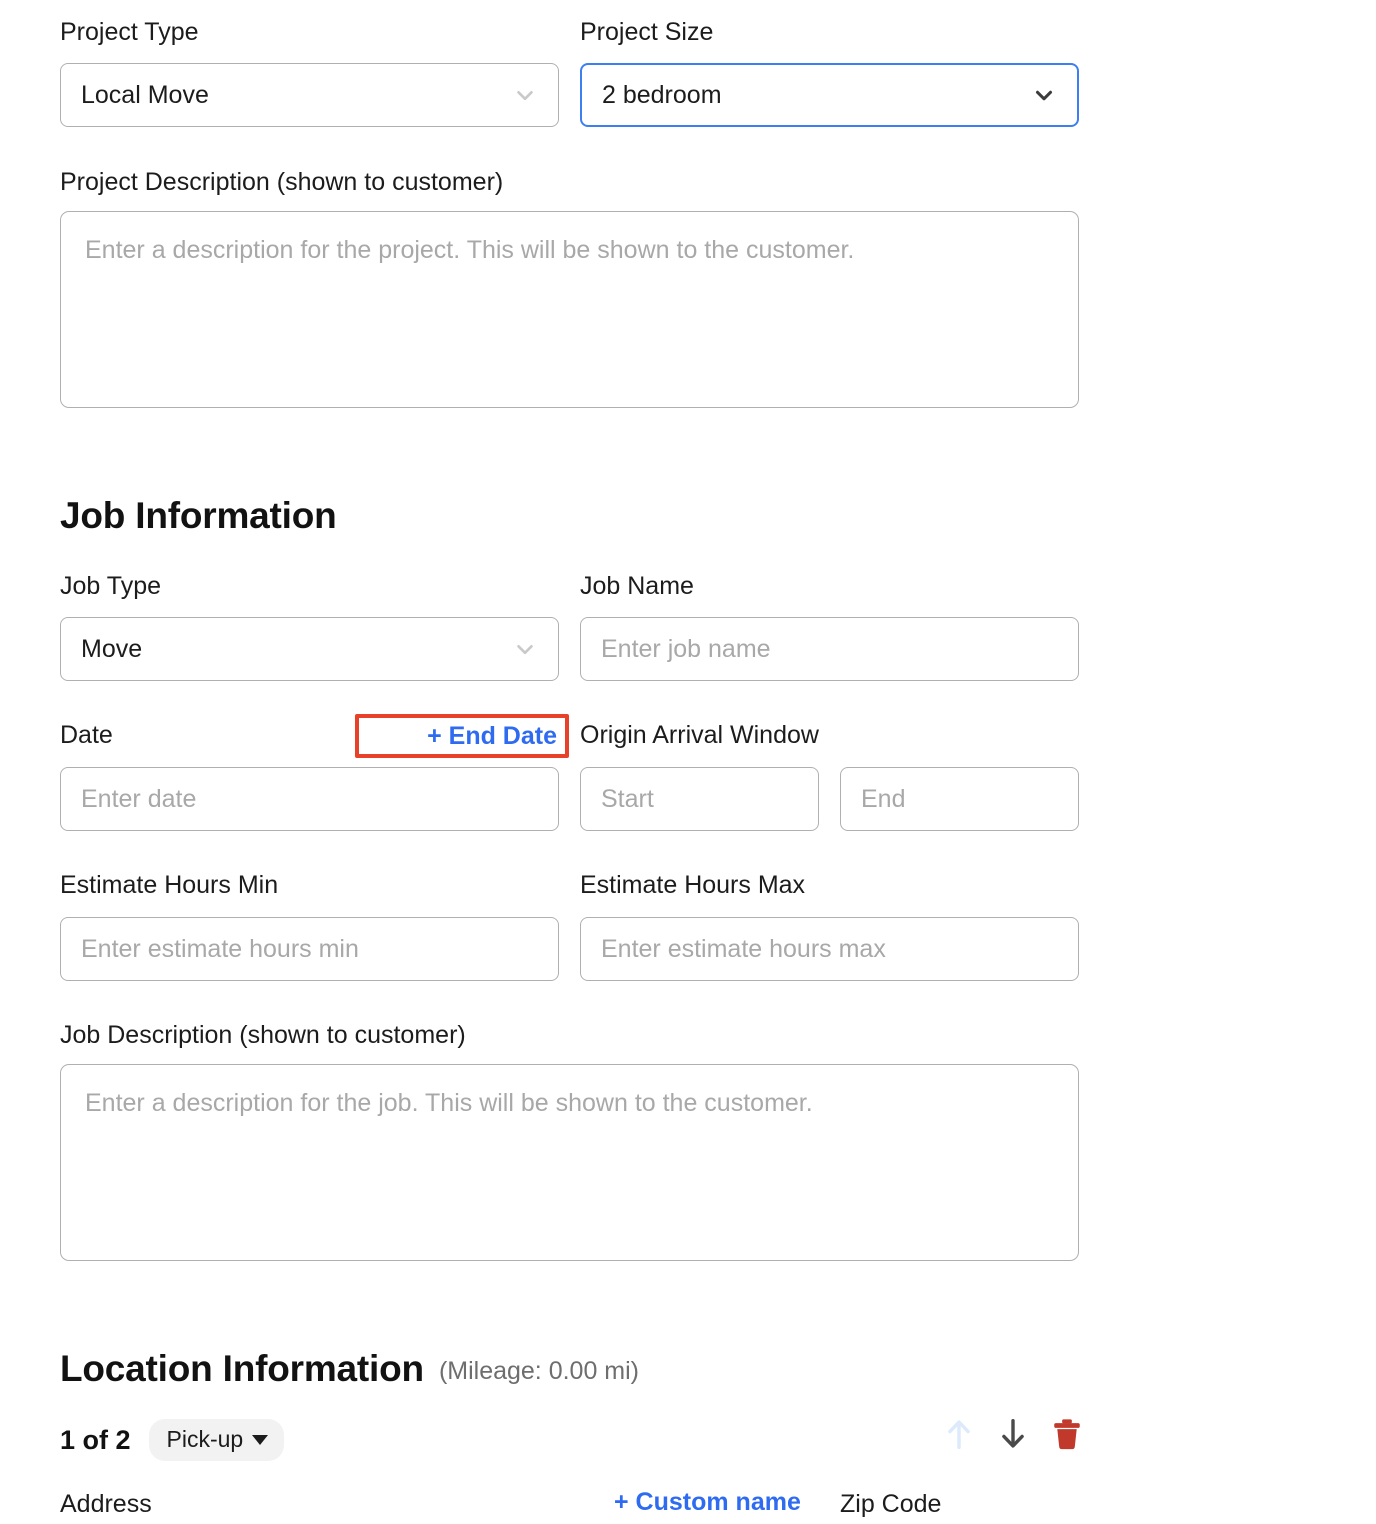 The image size is (1376, 1524). Describe the element at coordinates (309, 649) in the screenshot. I see `job-type-select: Move` at that location.